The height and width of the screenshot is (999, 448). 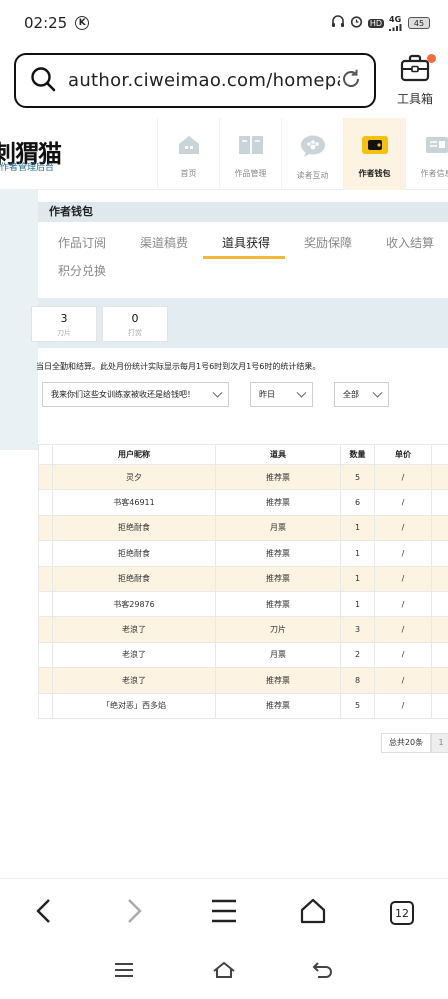 I want to click on date-select-value: 昨日, so click(x=267, y=394).